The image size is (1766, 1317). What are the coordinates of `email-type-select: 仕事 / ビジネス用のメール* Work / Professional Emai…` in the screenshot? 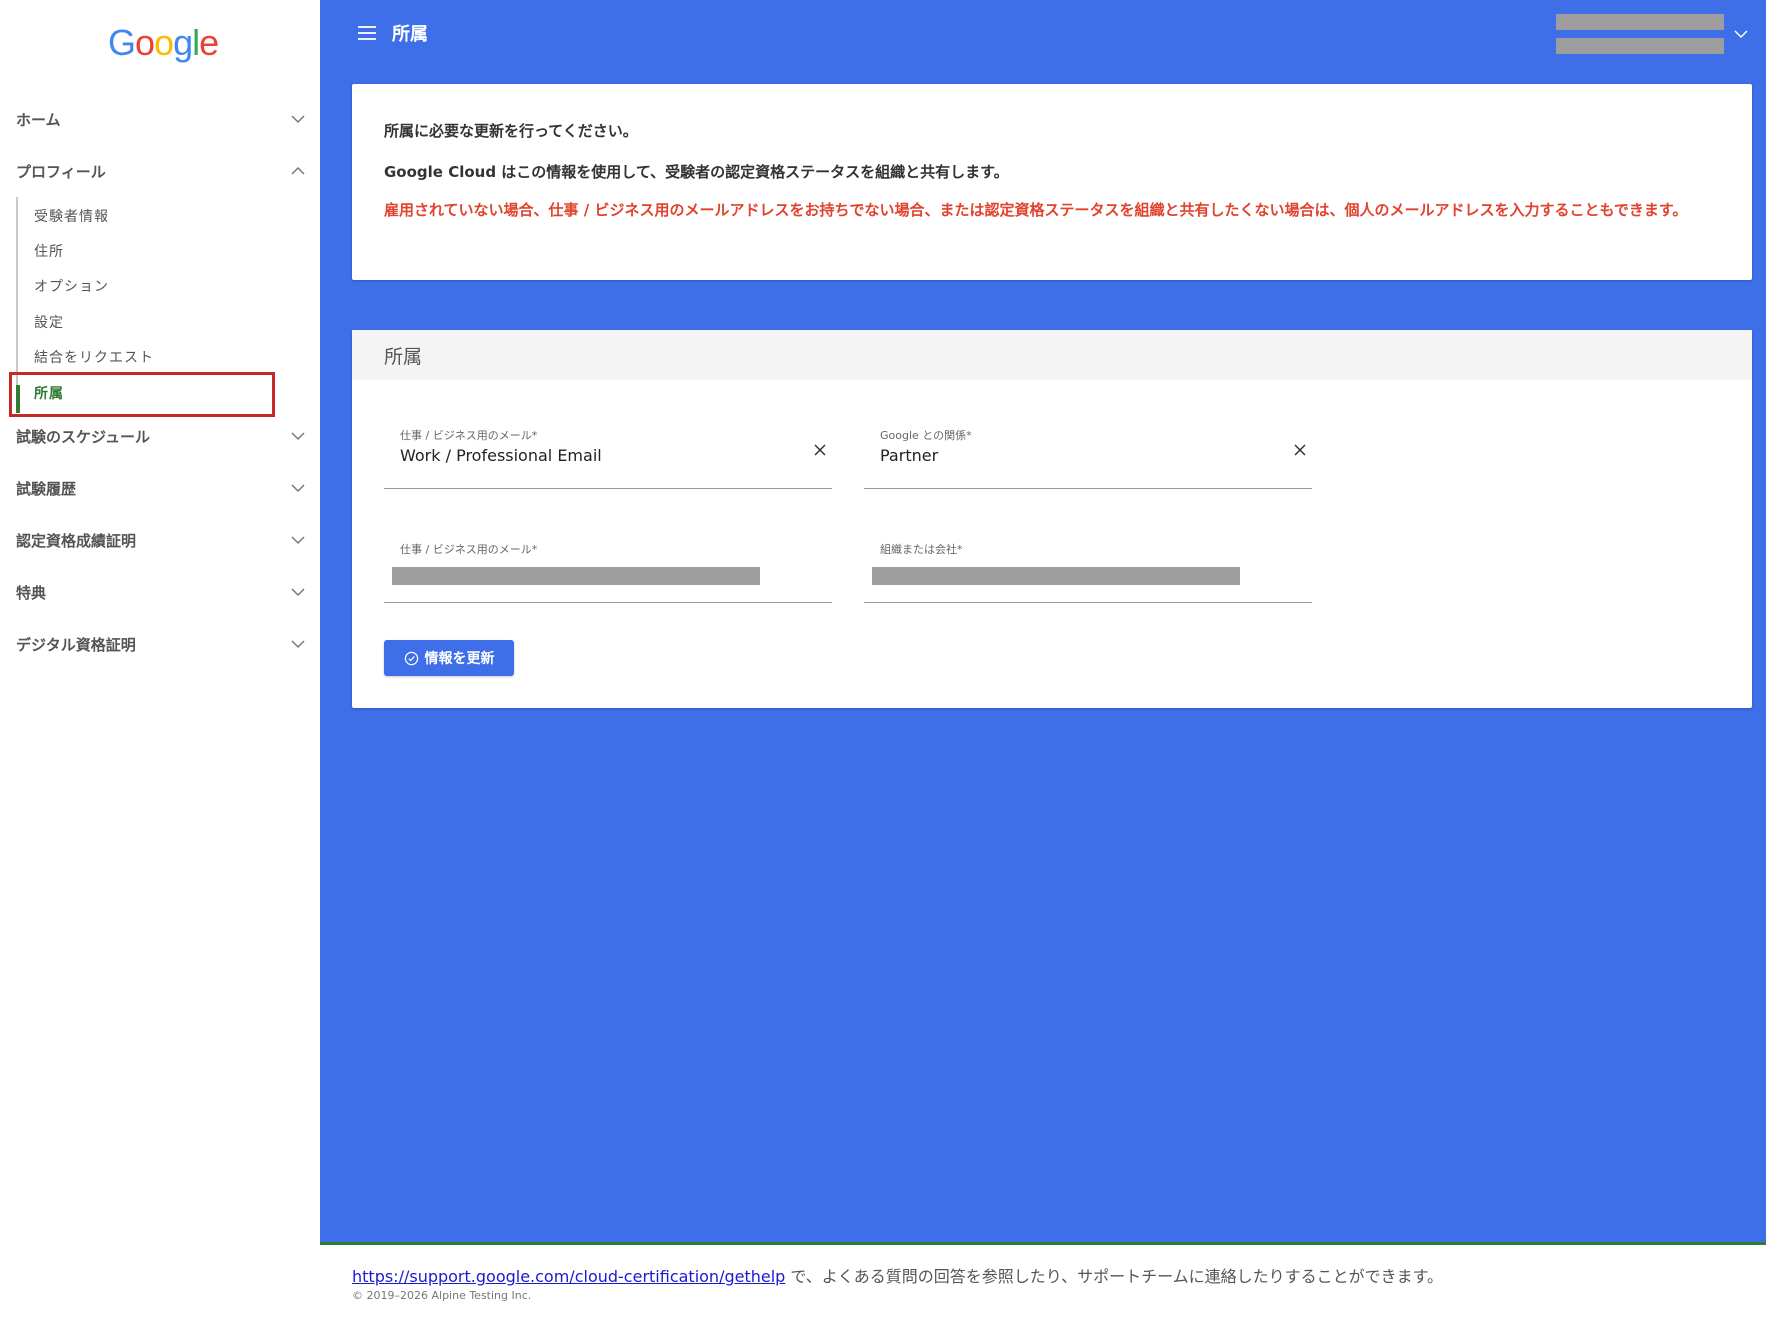 It's located at (608, 455).